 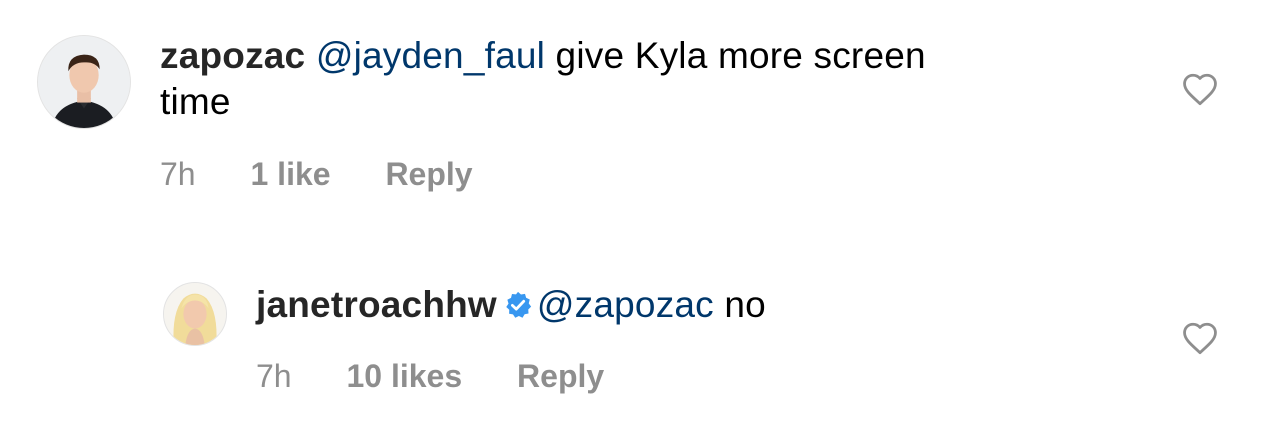 What do you see at coordinates (430, 55) in the screenshot?
I see `mention-link: @jayden_faul` at bounding box center [430, 55].